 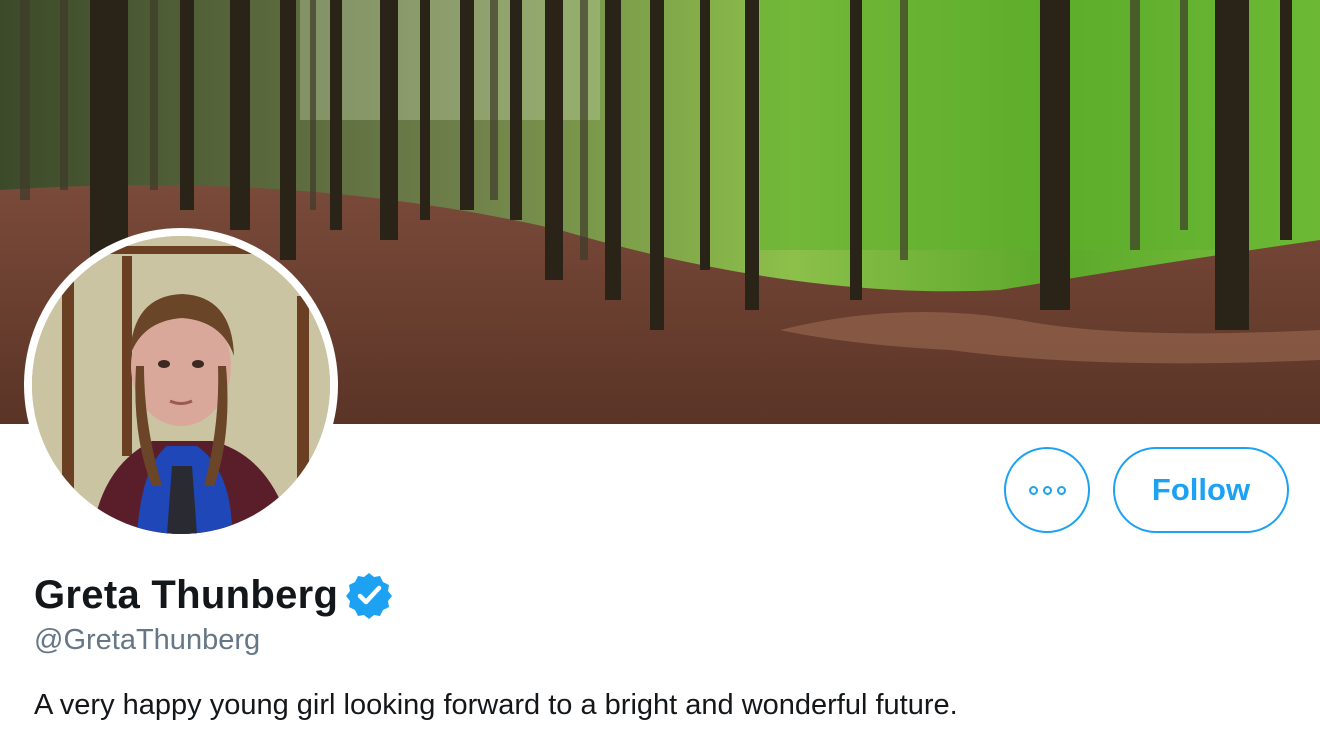 I want to click on verified-badge-icon, so click(x=369, y=596).